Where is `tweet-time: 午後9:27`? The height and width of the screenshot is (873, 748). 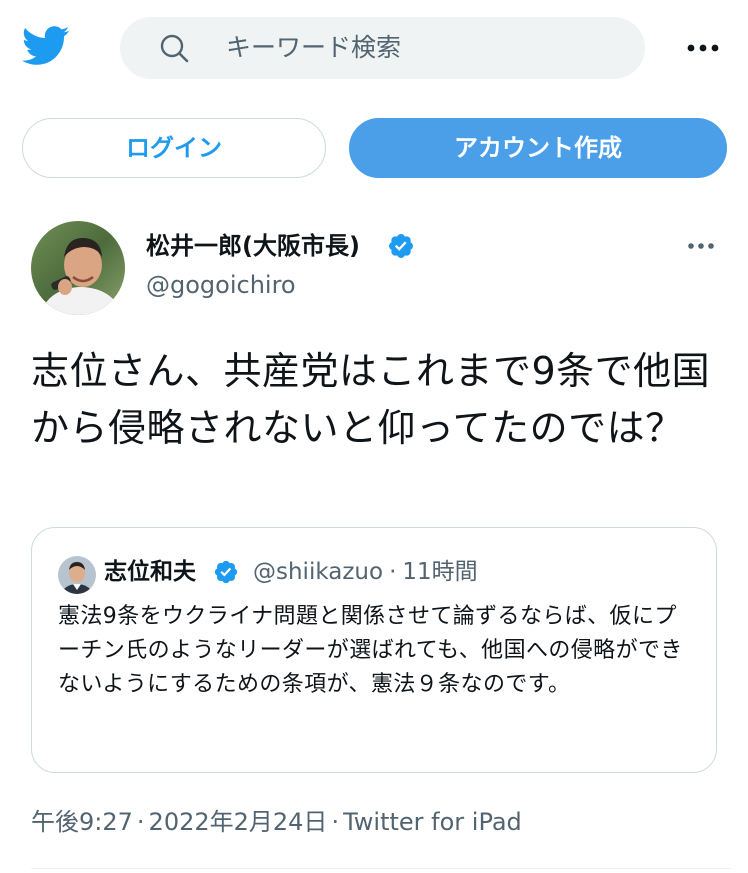 tweet-time: 午後9:27 is located at coordinates (82, 822).